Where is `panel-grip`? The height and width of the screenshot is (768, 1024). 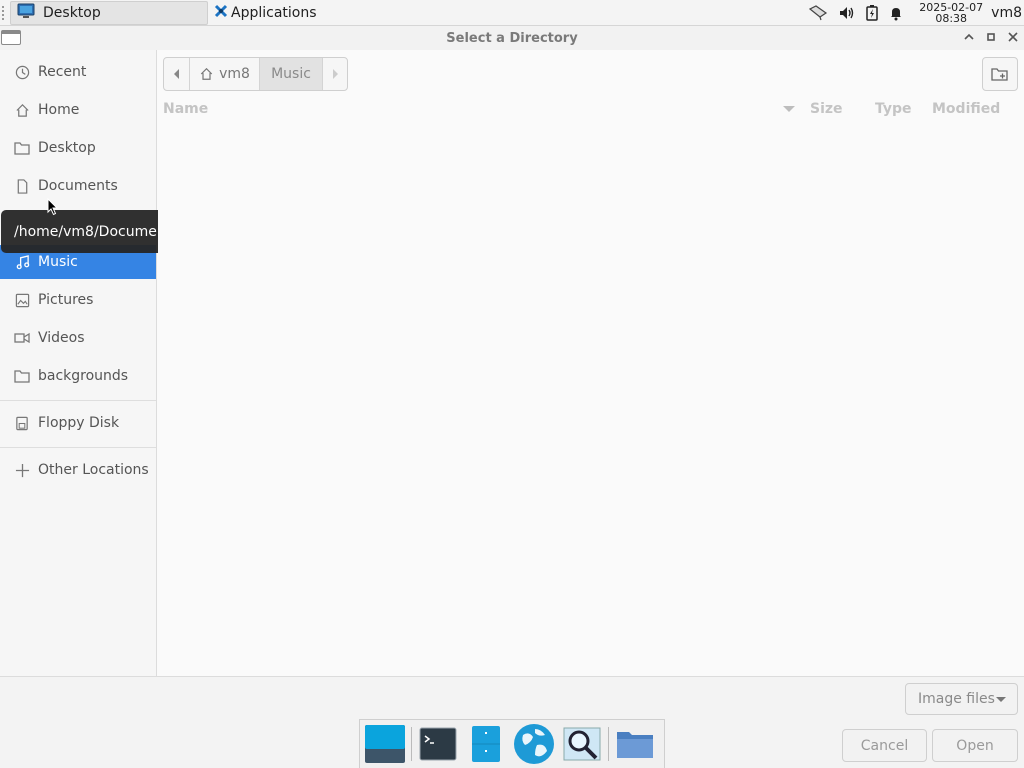
panel-grip is located at coordinates (5, 12).